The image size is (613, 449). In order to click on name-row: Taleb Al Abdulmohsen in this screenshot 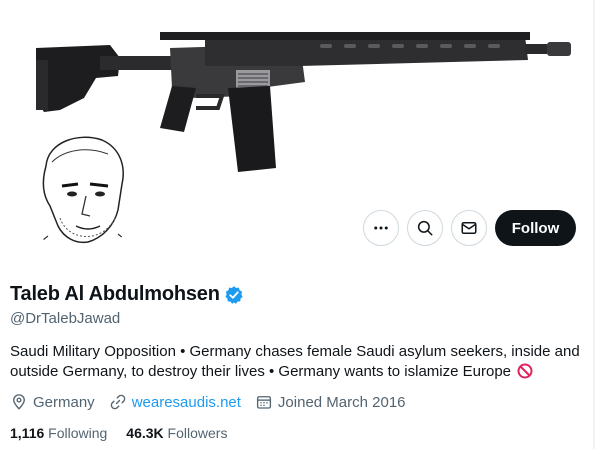, I will do `click(127, 294)`.